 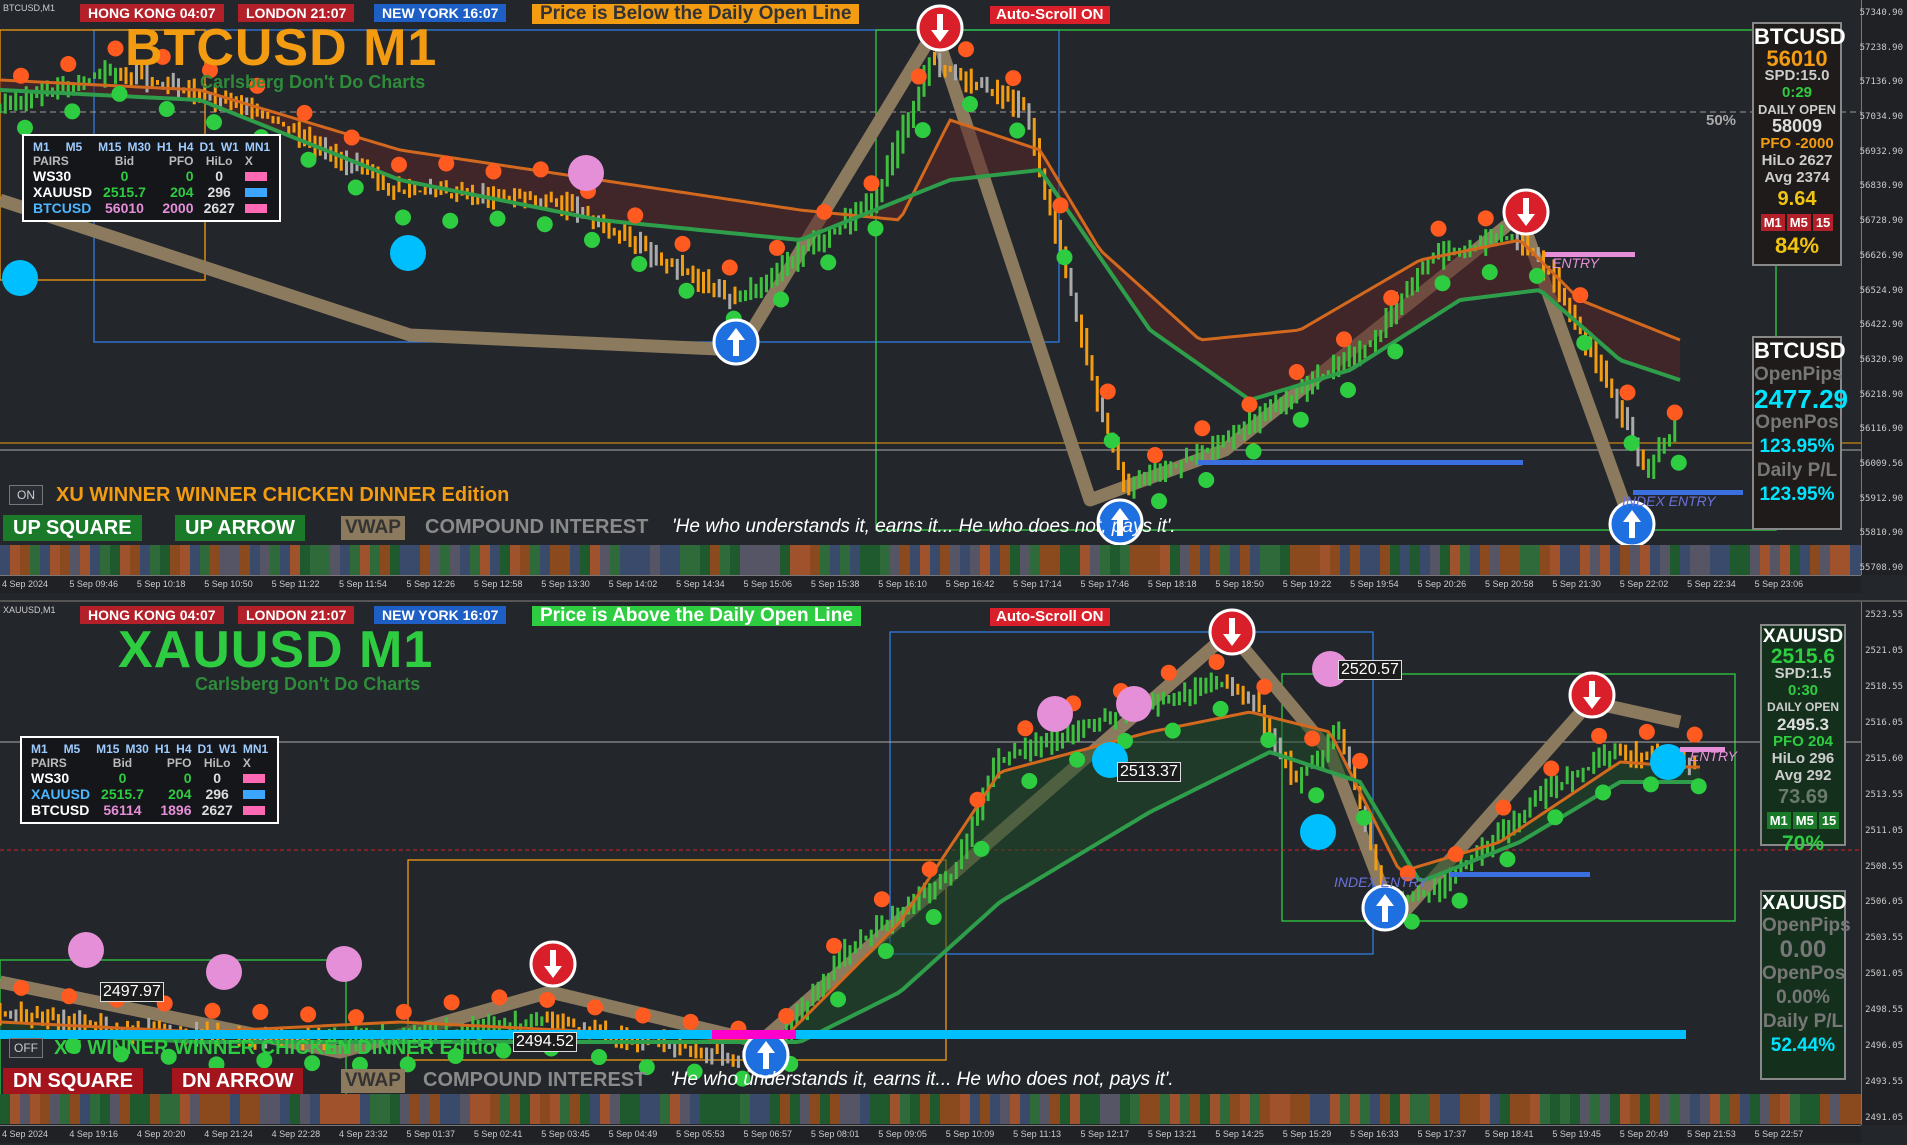 What do you see at coordinates (248, 161) in the screenshot?
I see `header-x: X` at bounding box center [248, 161].